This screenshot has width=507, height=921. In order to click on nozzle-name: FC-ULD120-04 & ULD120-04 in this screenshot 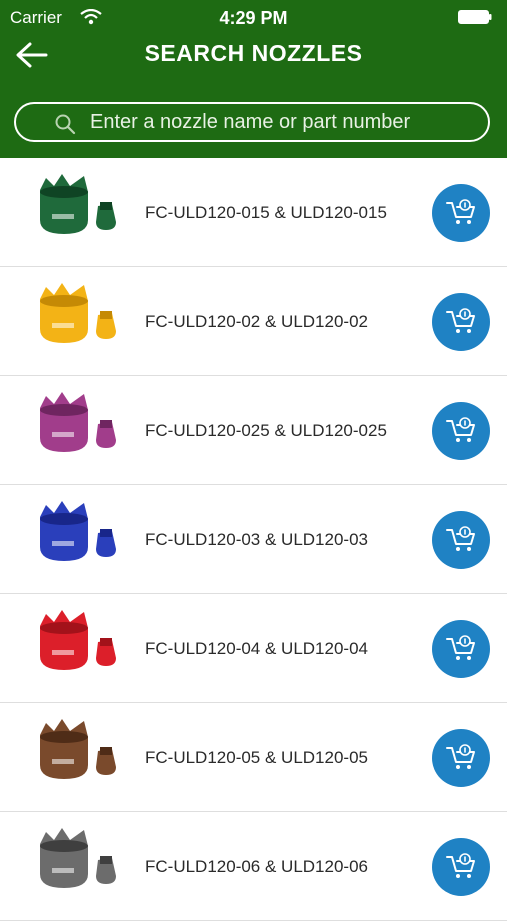, I will do `click(256, 648)`.